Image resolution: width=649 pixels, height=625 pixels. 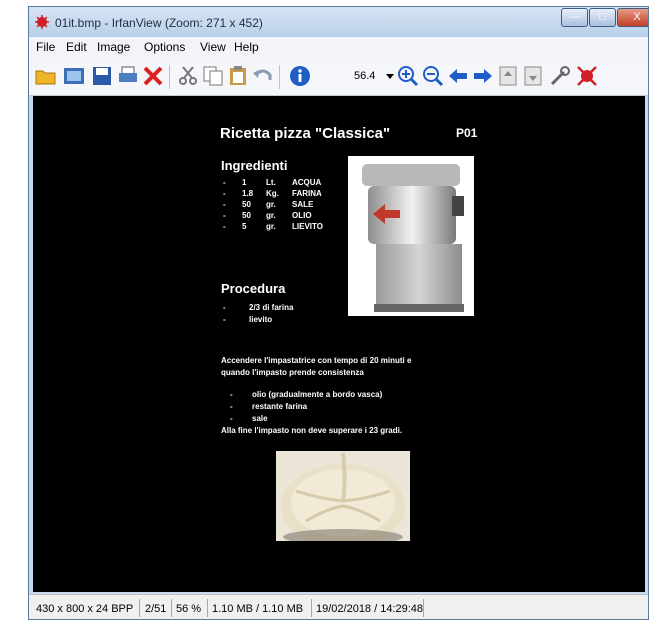 What do you see at coordinates (76, 47) in the screenshot?
I see `menu-edit: Edit` at bounding box center [76, 47].